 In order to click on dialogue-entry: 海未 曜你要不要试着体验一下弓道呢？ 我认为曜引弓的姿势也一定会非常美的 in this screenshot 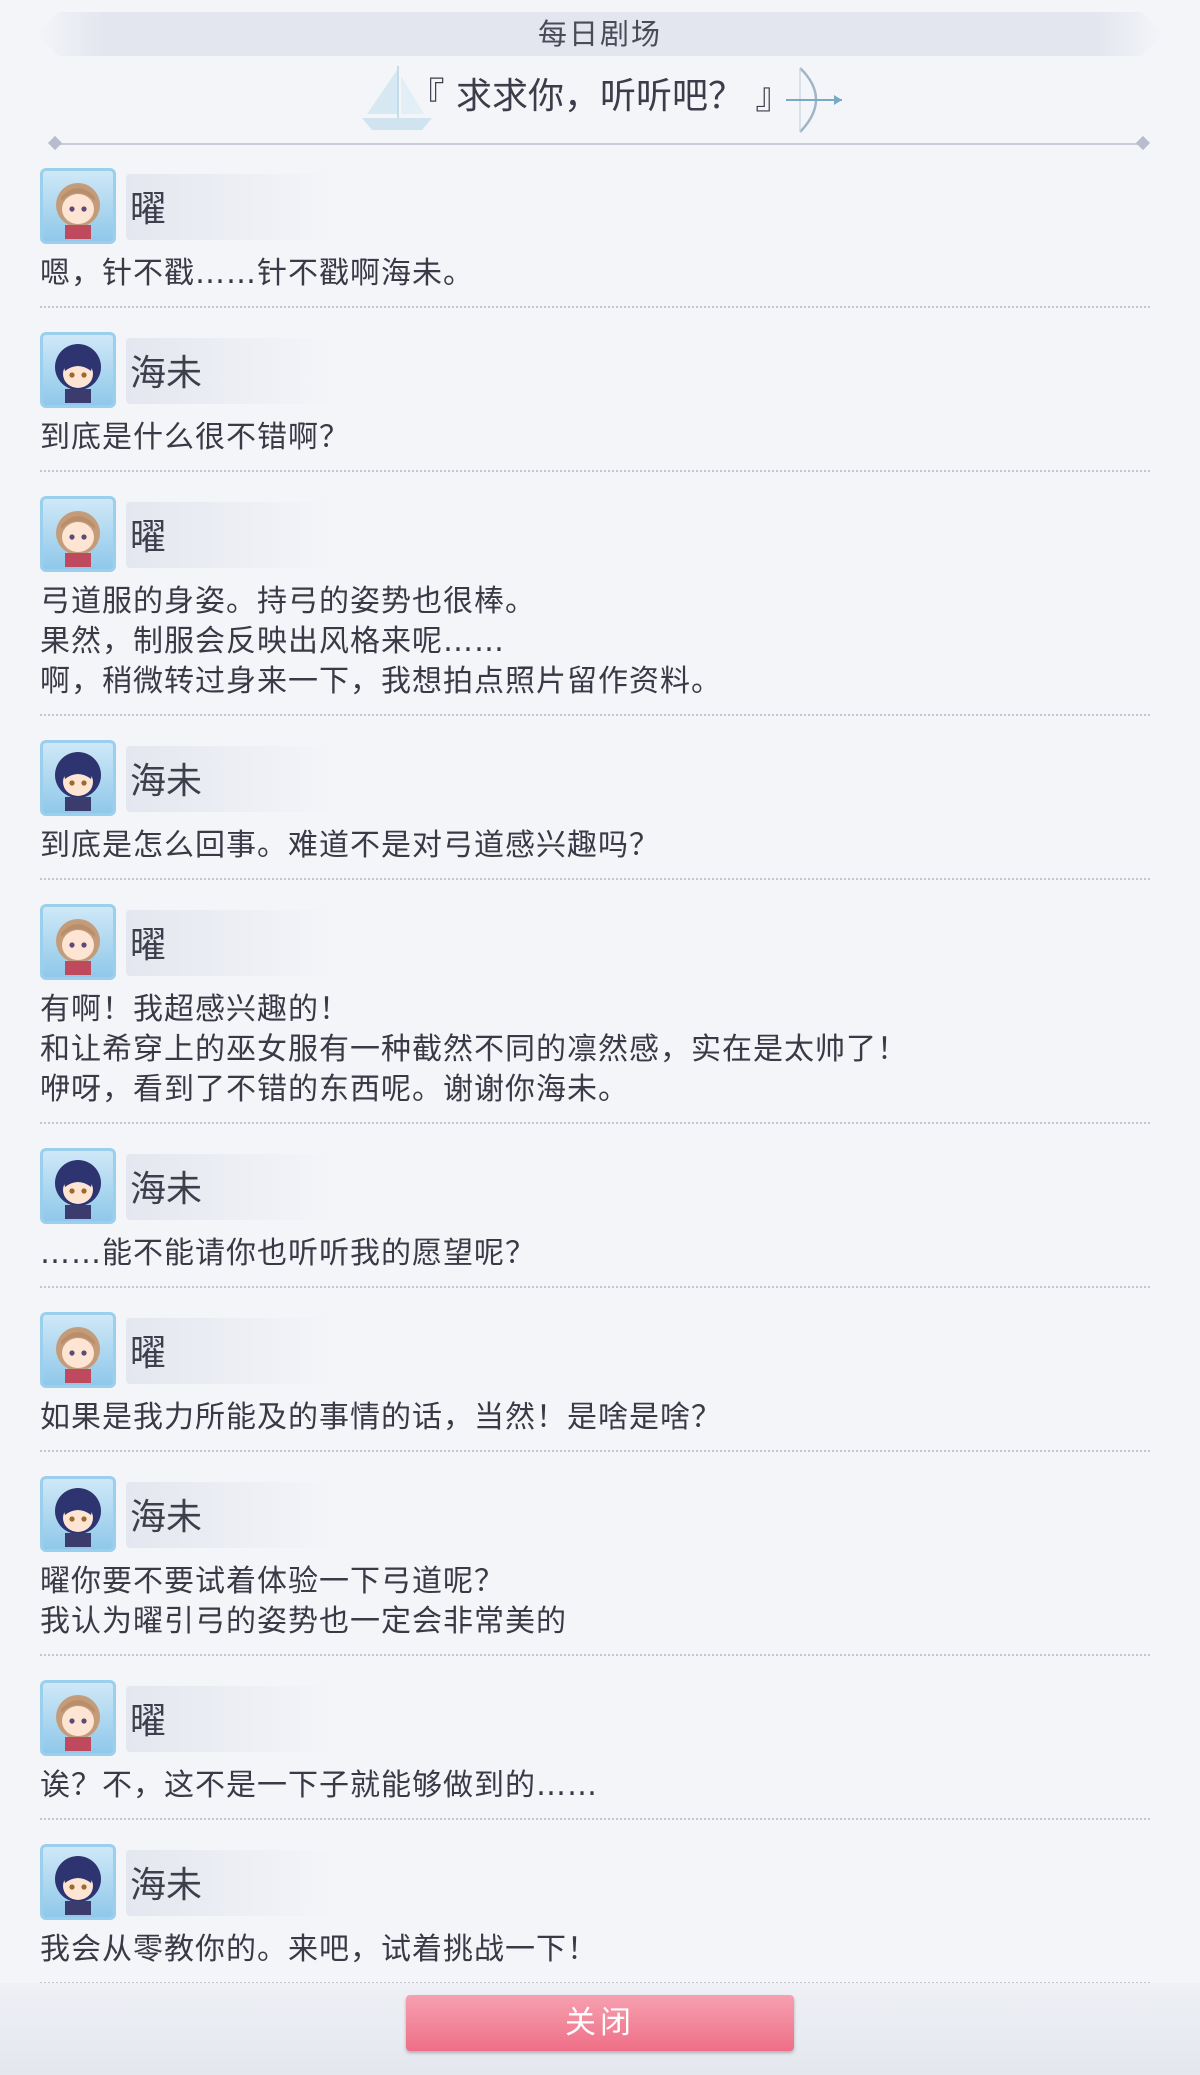, I will do `click(595, 1566)`.